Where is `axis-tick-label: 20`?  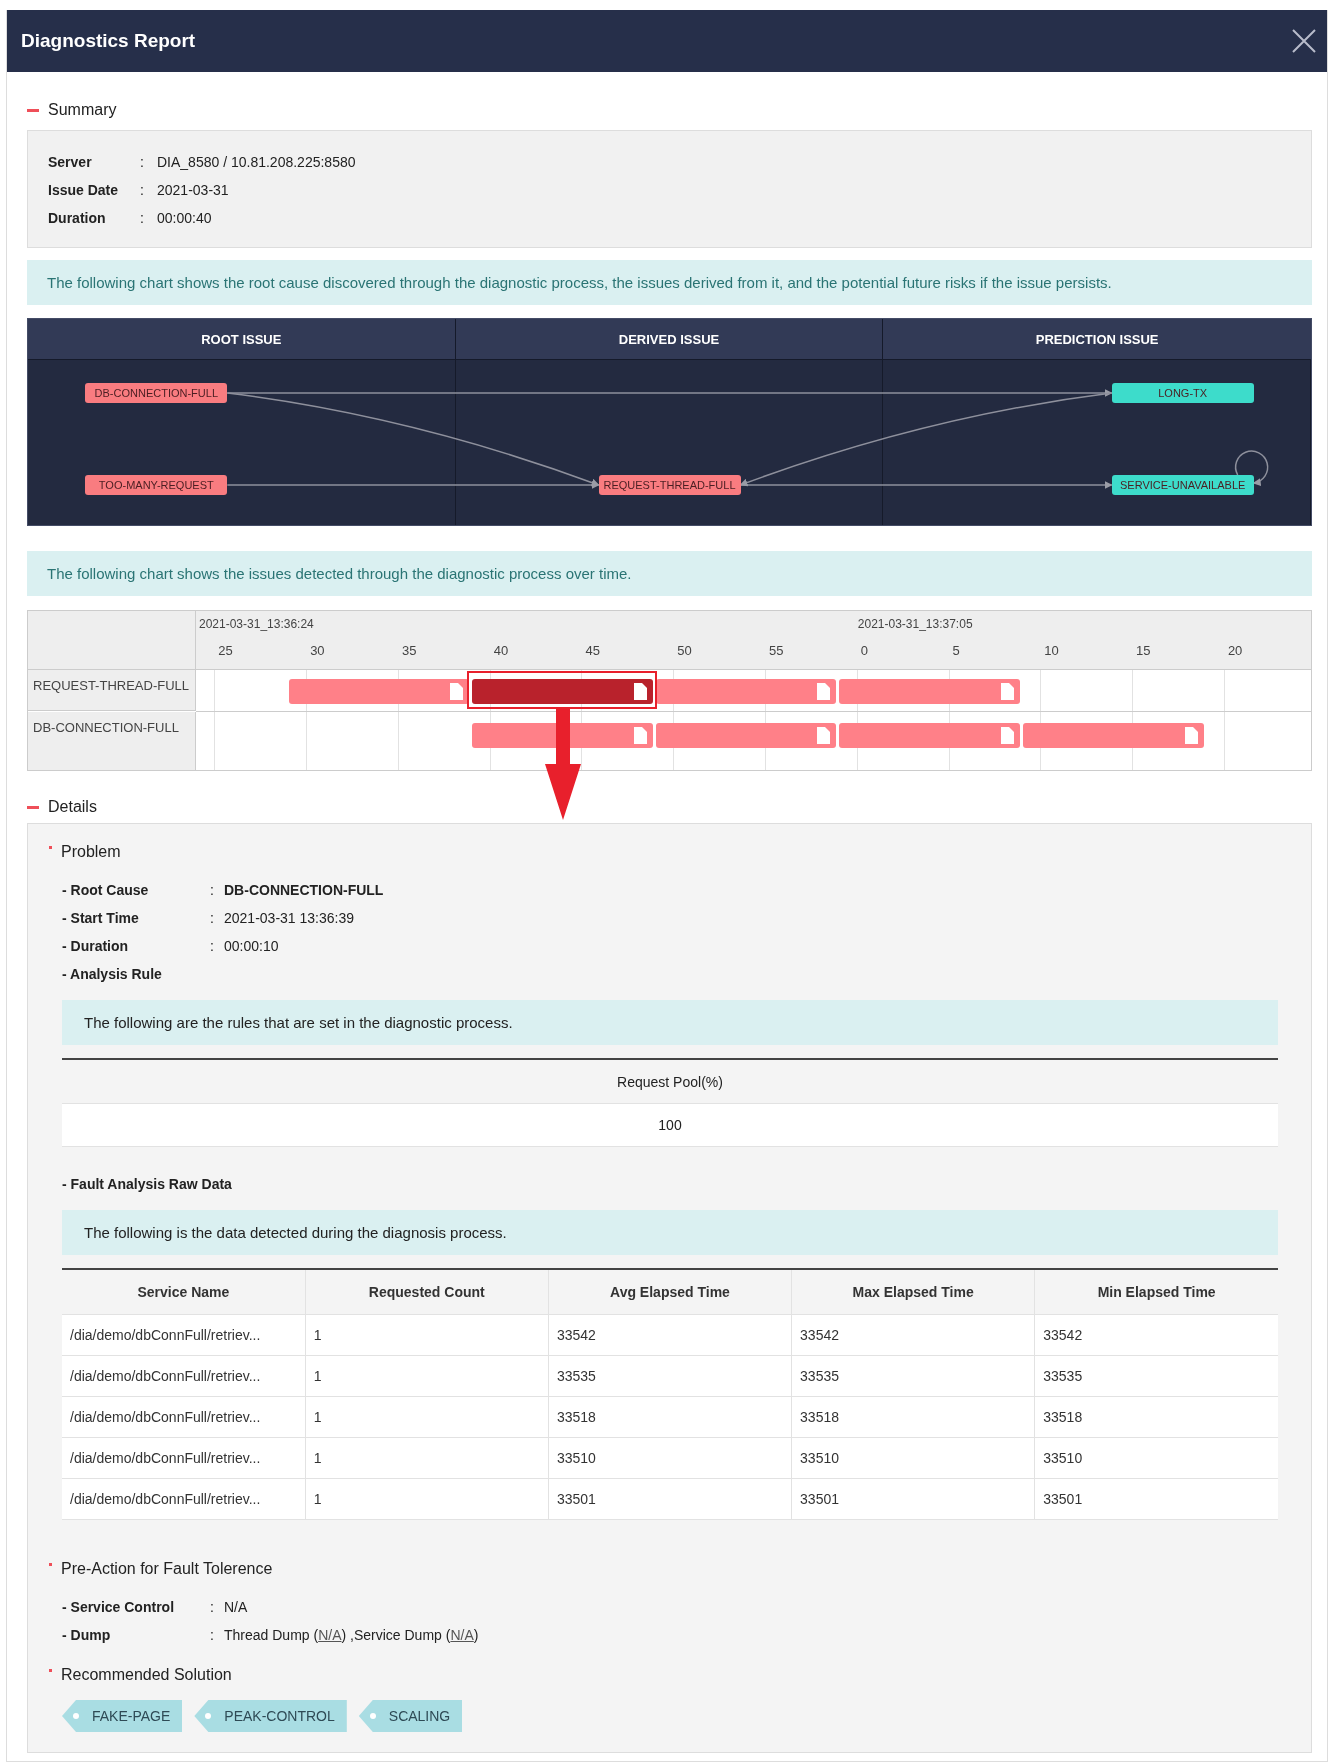
axis-tick-label: 20 is located at coordinates (1235, 650).